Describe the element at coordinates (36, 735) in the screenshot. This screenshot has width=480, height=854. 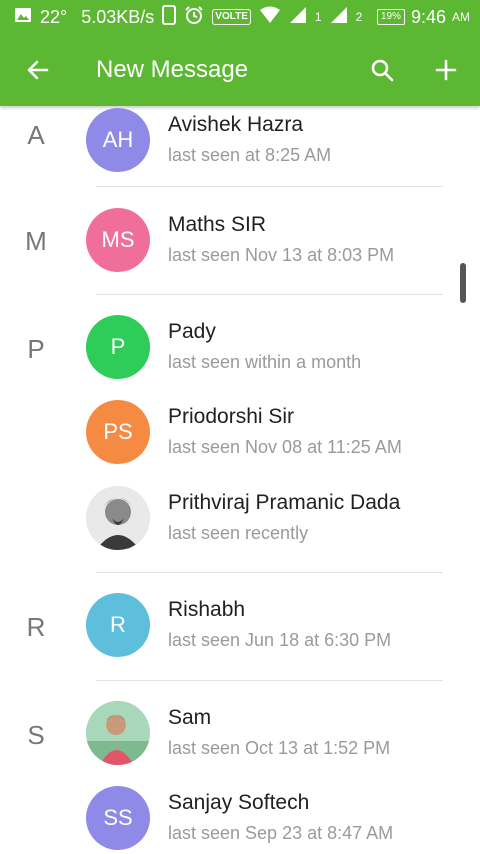
I see `section-letter-s: S` at that location.